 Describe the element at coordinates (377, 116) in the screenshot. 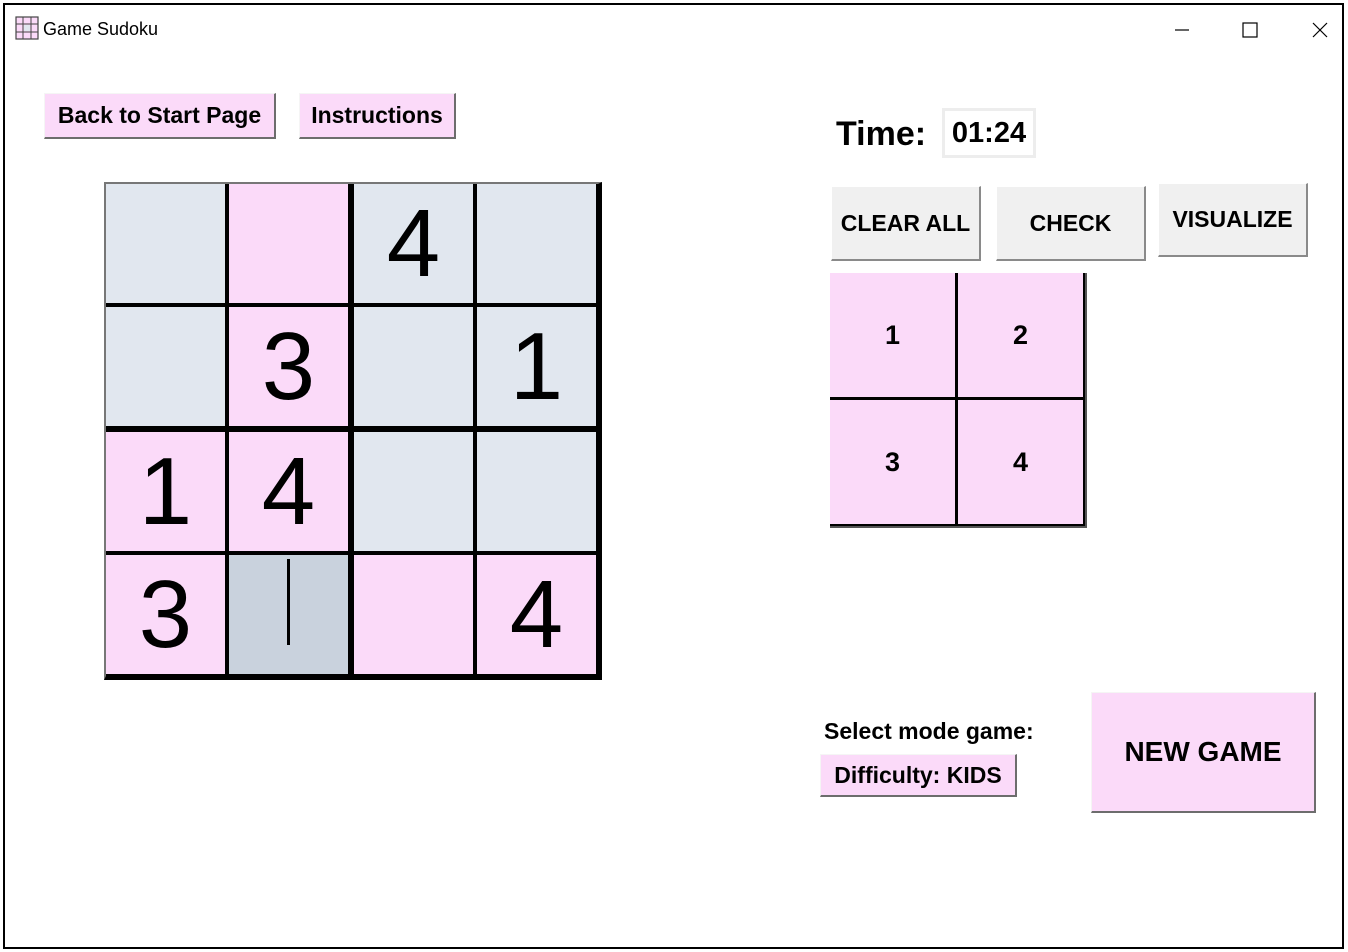

I see `instructions-button: Instructions` at that location.